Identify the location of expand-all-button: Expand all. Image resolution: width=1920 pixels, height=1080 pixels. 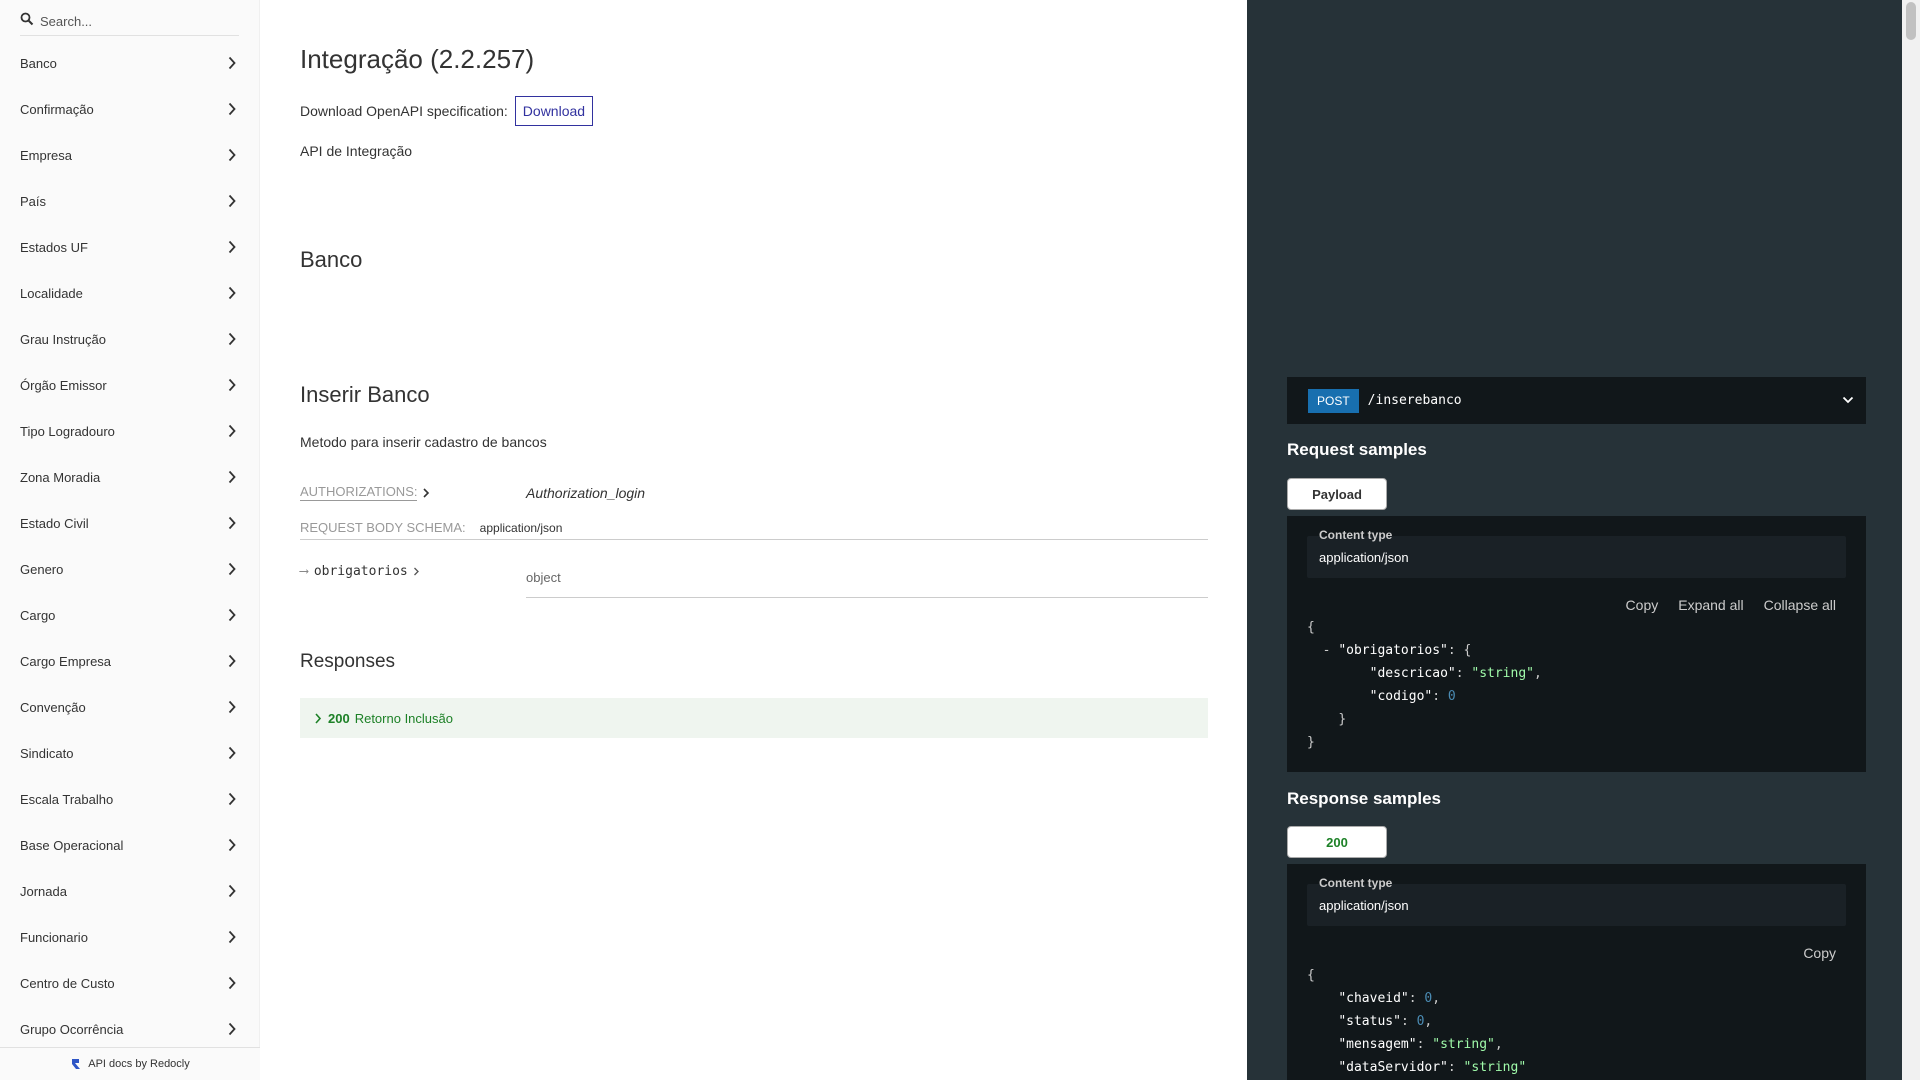
(1710, 605).